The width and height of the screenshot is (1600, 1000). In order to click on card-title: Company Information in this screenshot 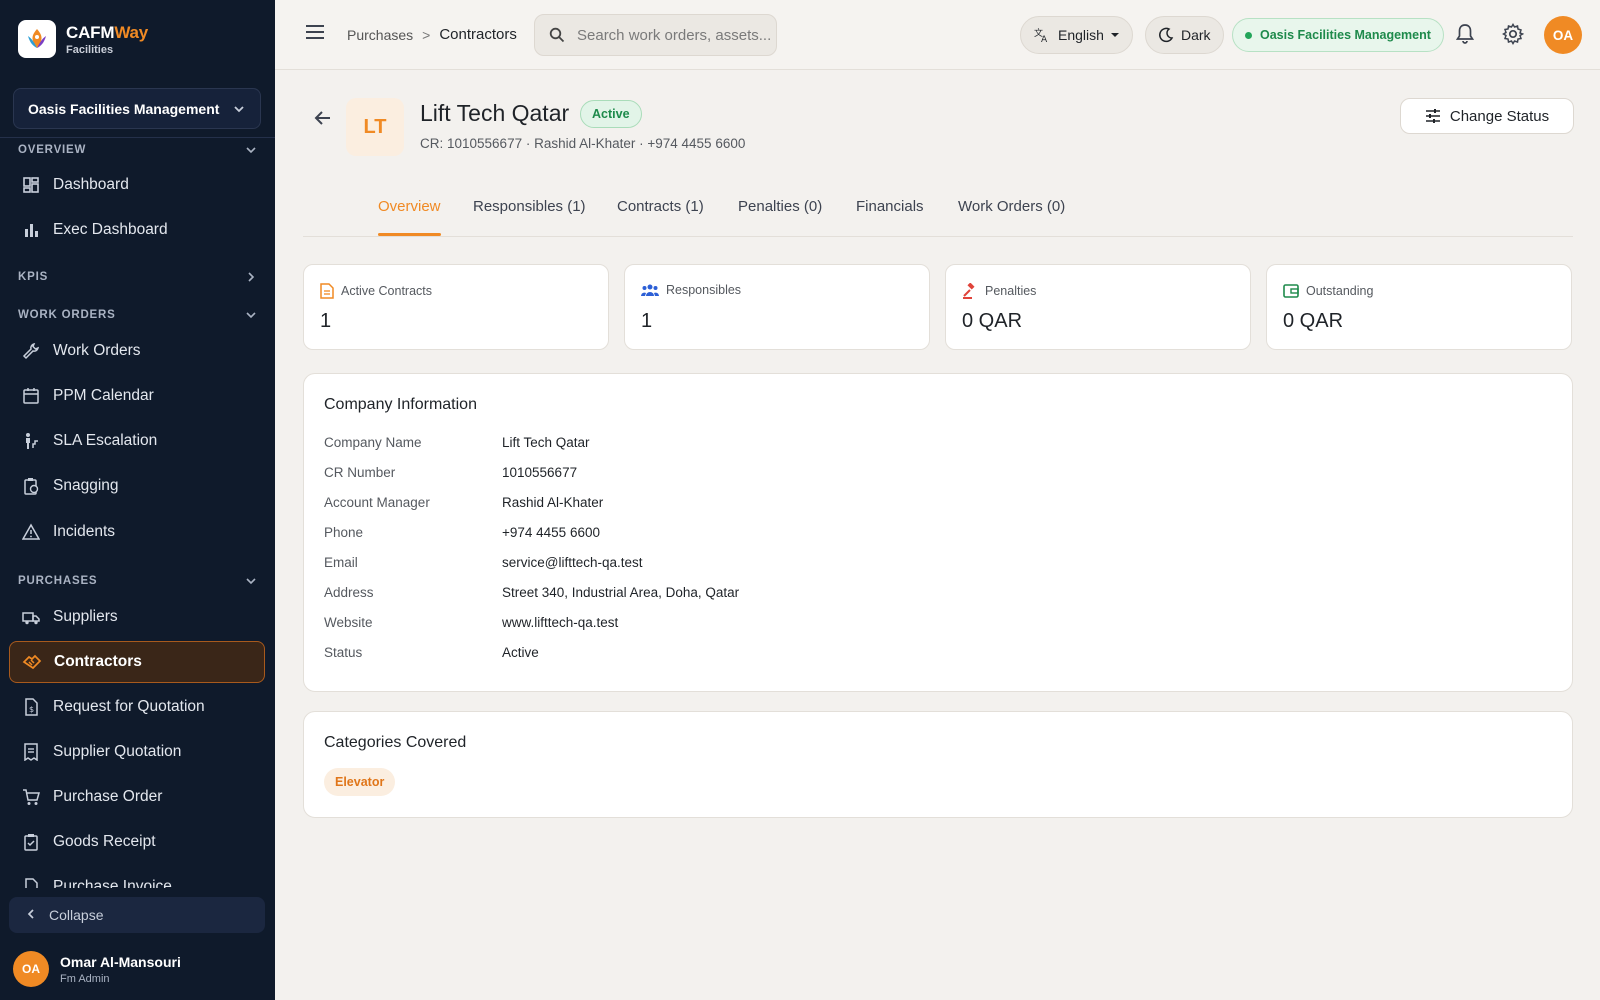, I will do `click(400, 404)`.